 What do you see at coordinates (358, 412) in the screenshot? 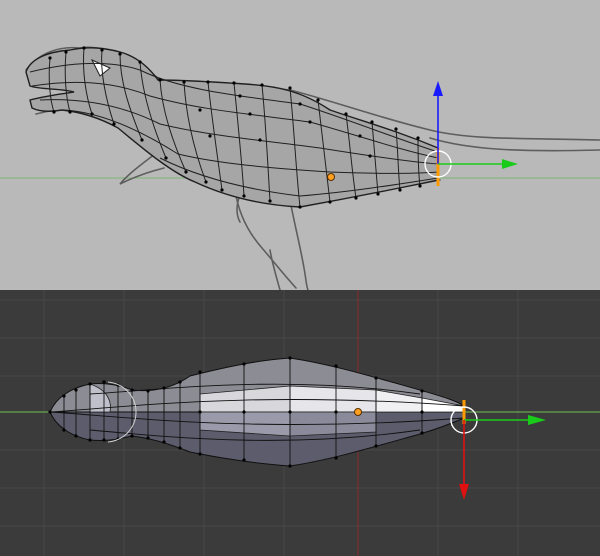
I see `object-origin-icon-top` at bounding box center [358, 412].